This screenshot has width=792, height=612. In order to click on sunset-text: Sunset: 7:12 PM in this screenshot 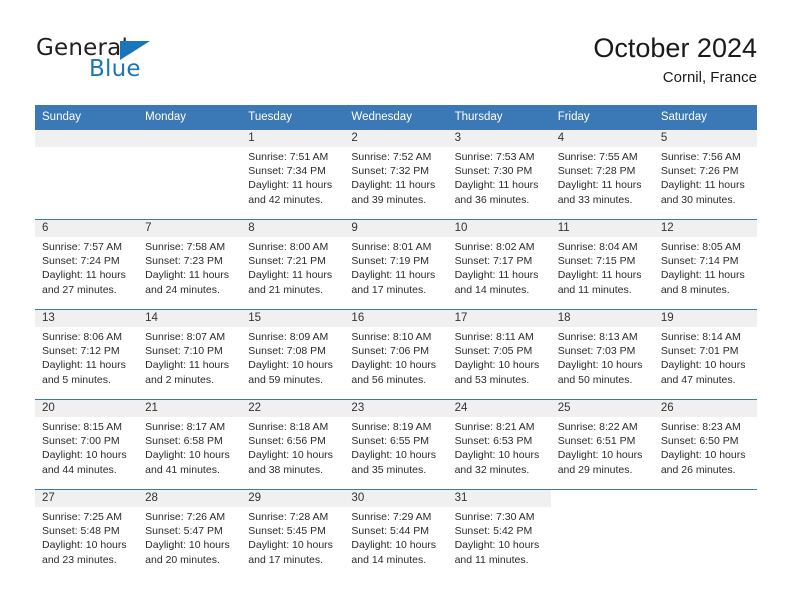, I will do `click(81, 351)`.